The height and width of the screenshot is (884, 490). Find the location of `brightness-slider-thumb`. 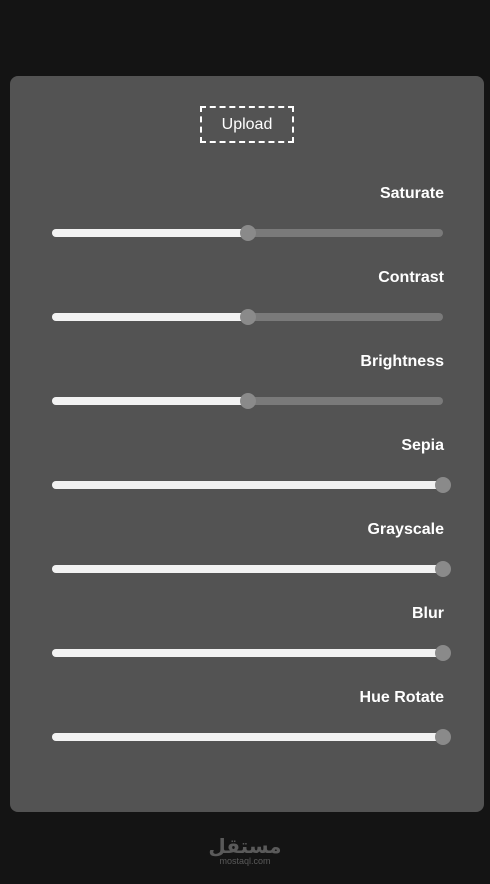

brightness-slider-thumb is located at coordinates (247, 401).